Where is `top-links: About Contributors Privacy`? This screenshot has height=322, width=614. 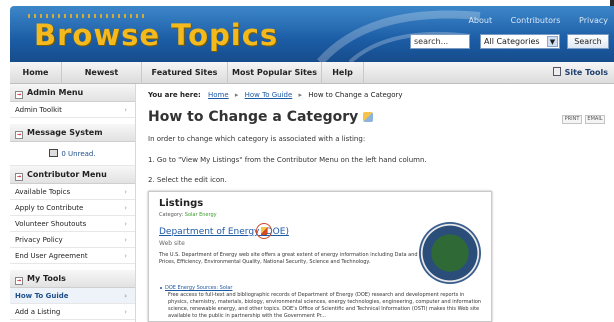
top-links: About Contributors Privacy is located at coordinates (530, 20).